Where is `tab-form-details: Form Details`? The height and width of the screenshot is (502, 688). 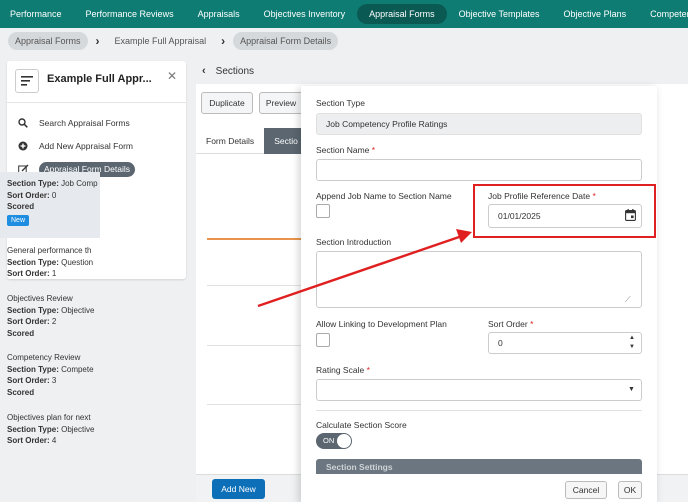
tab-form-details: Form Details is located at coordinates (230, 141).